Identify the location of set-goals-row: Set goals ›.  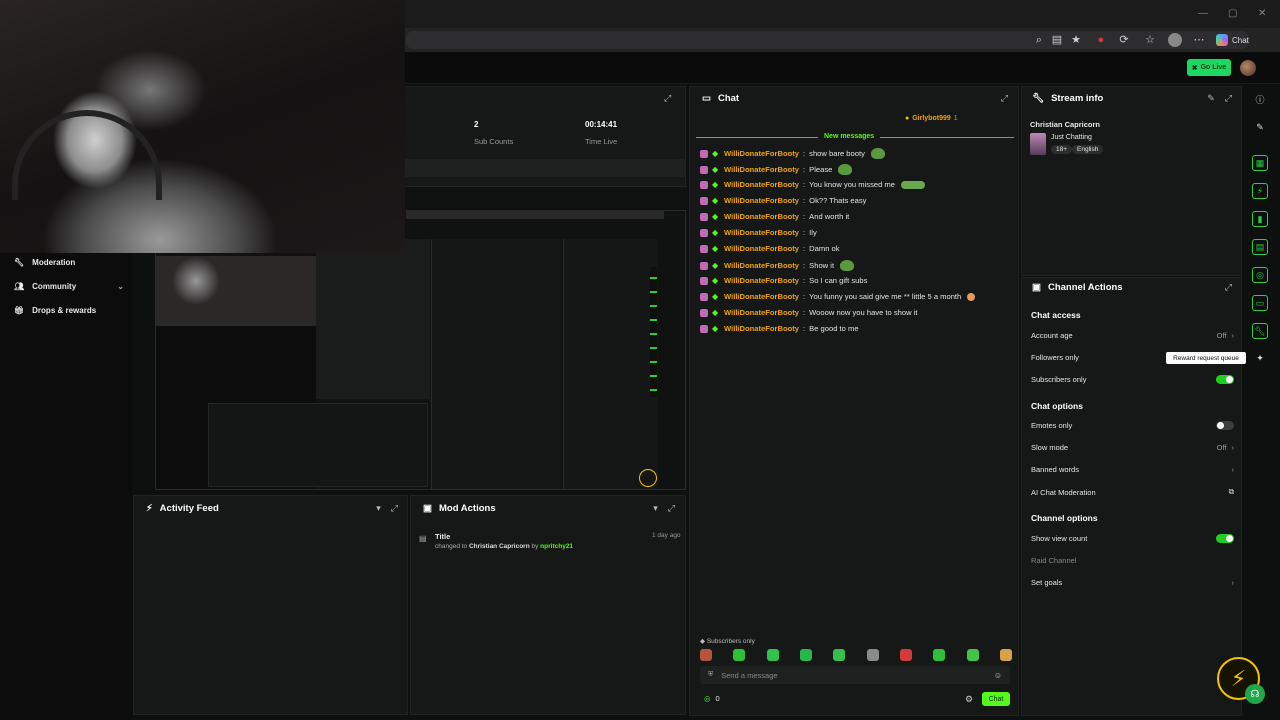
(1132, 582).